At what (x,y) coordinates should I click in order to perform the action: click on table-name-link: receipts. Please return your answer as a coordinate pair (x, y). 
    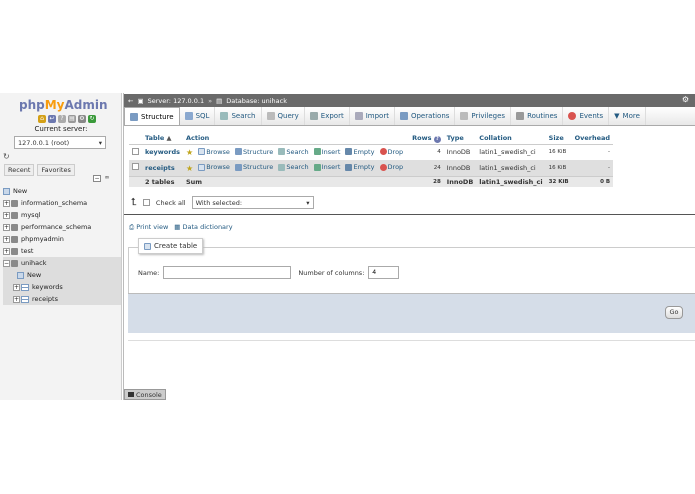
    Looking at the image, I should click on (162, 168).